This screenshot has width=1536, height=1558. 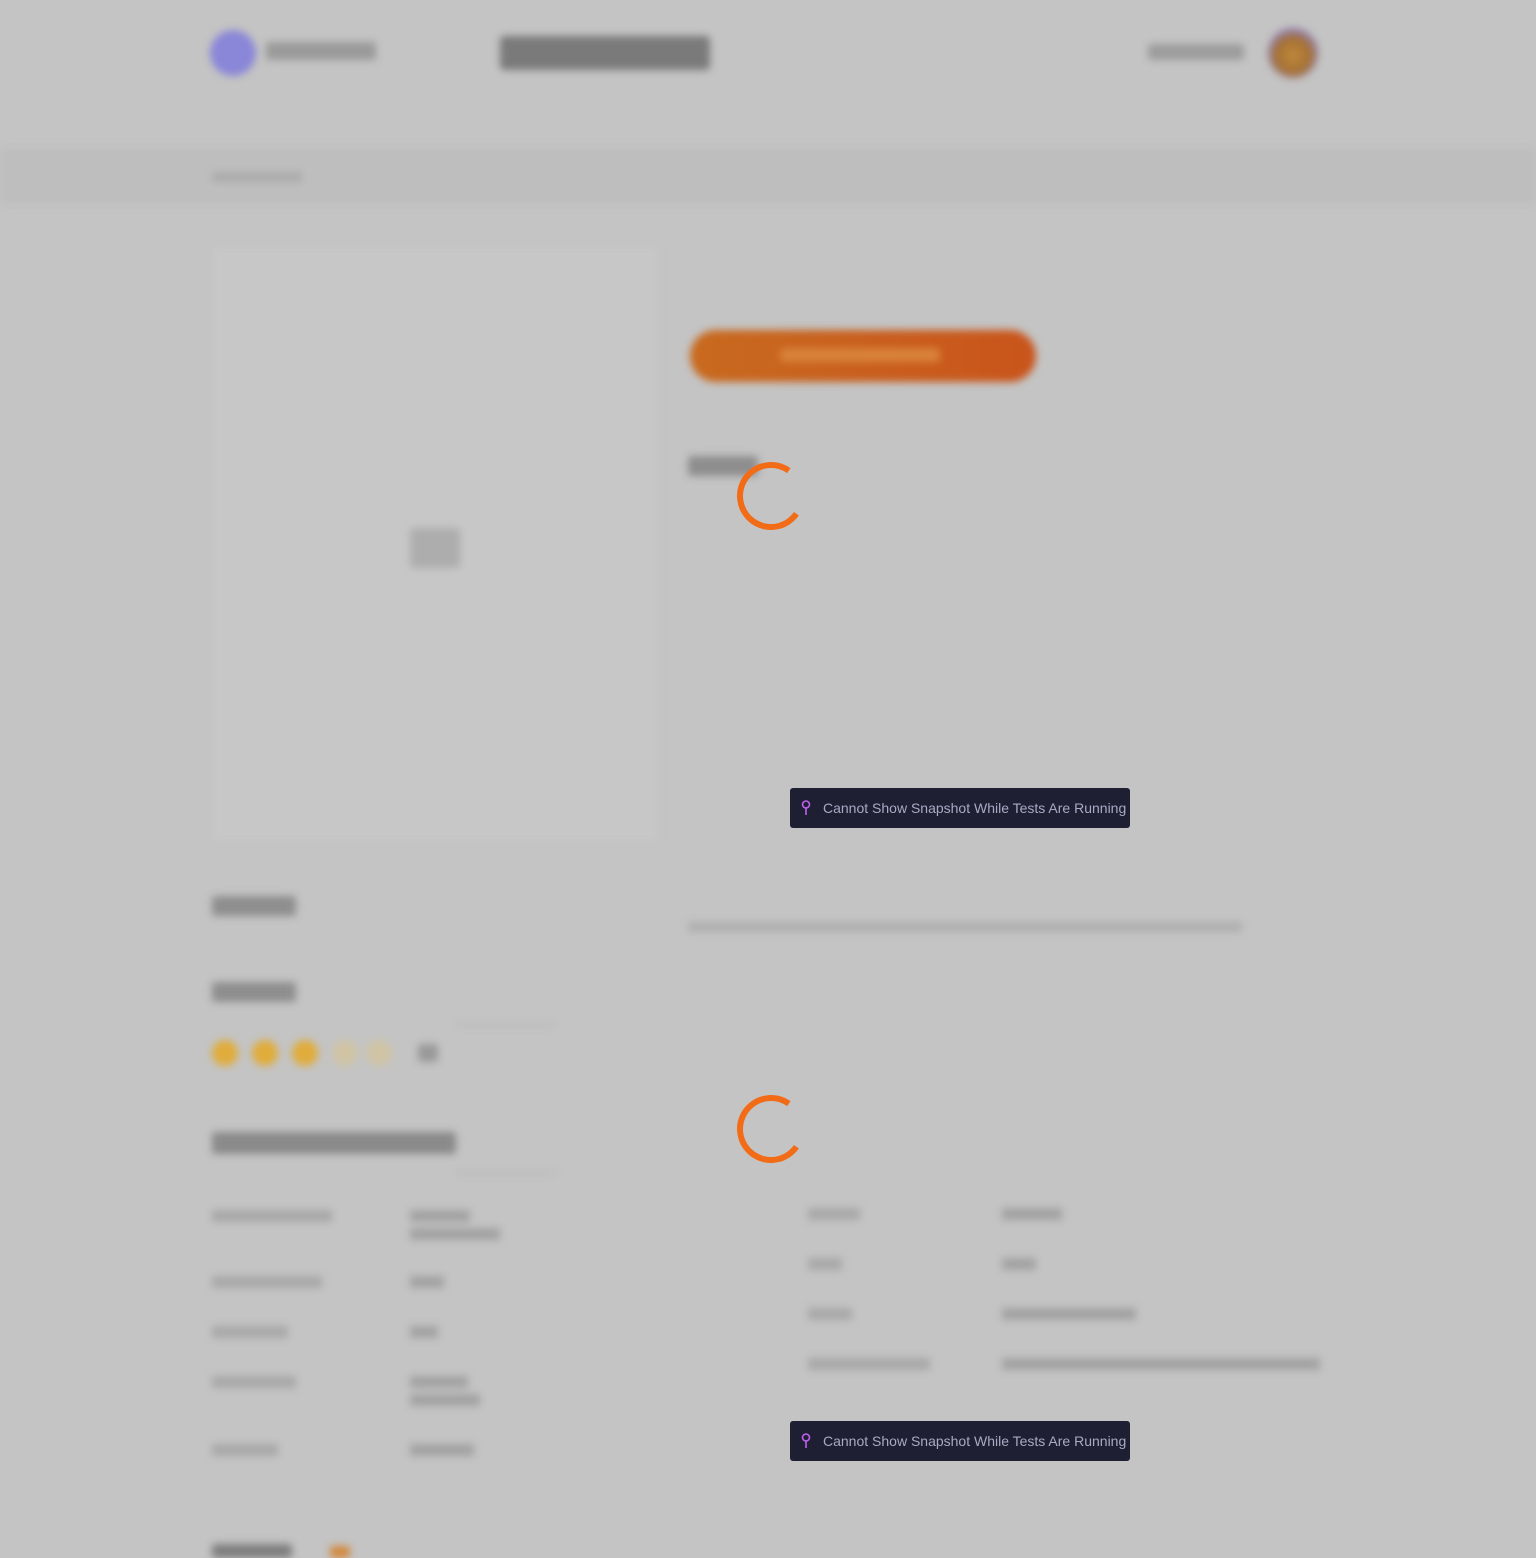 I want to click on logo-icon, so click(x=233, y=53).